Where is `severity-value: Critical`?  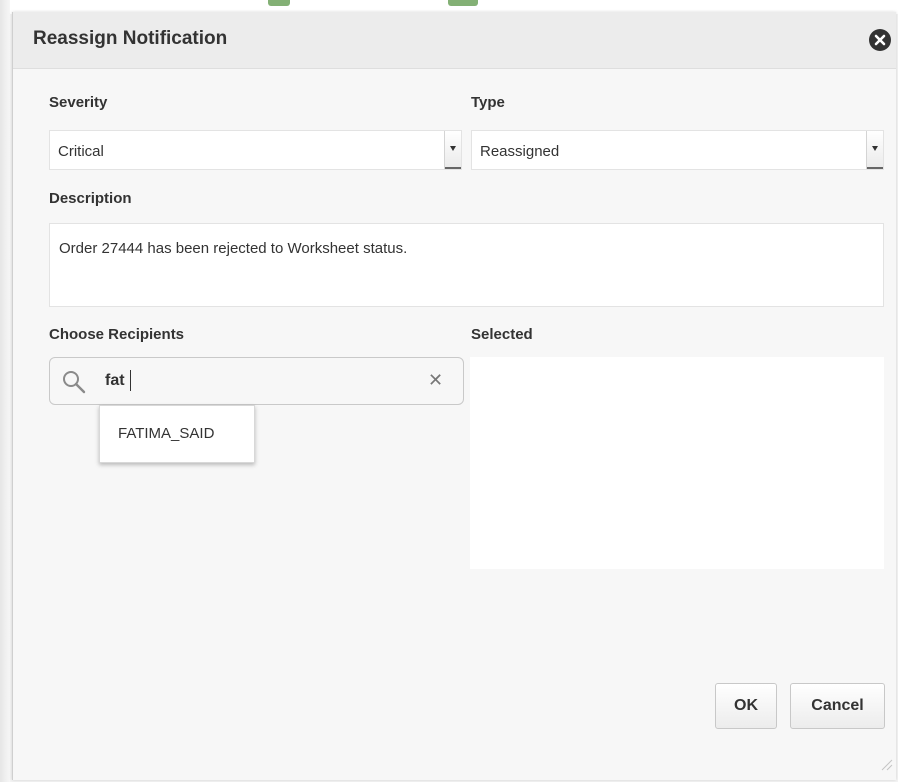
severity-value: Critical is located at coordinates (81, 151).